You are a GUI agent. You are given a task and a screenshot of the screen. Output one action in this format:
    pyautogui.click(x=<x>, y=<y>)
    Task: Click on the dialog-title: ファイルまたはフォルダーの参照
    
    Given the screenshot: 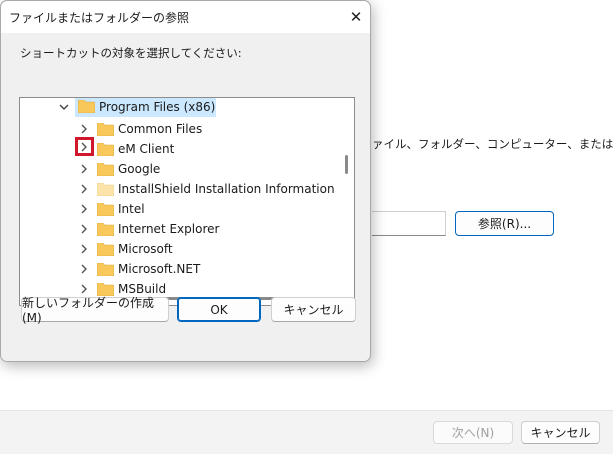 What is the action you would take?
    pyautogui.click(x=99, y=18)
    